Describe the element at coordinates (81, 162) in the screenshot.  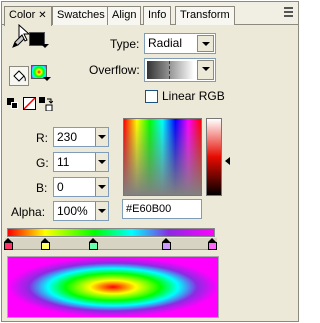
I see `g-stepper: 11` at that location.